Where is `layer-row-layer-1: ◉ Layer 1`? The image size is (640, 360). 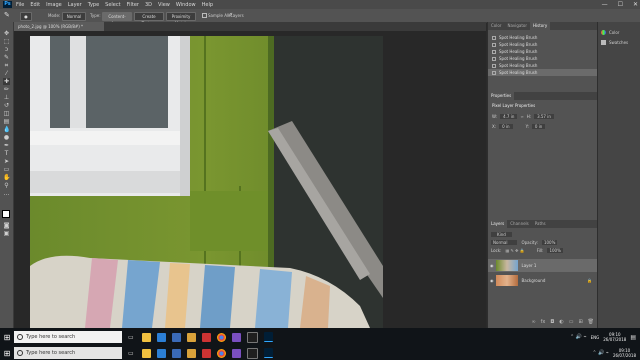
layer-row-layer-1: ◉ Layer 1 is located at coordinates (543, 265).